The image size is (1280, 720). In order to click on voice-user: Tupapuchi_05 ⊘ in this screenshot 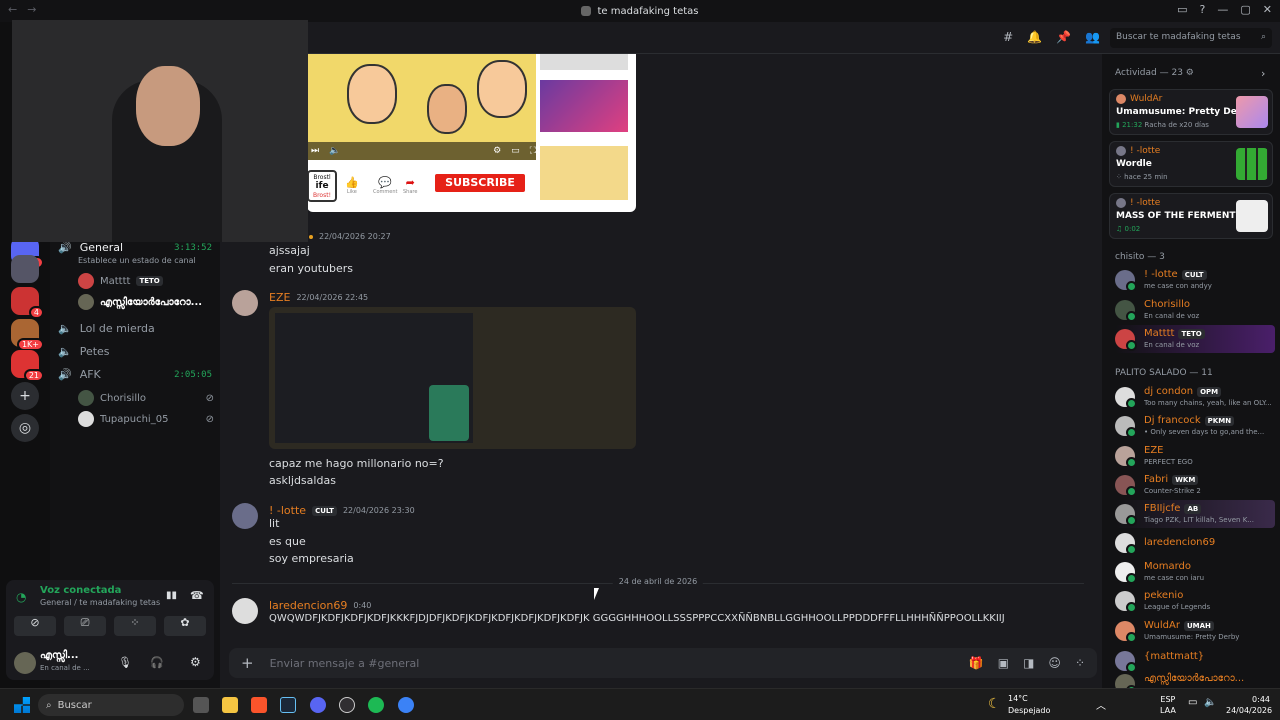, I will do `click(146, 419)`.